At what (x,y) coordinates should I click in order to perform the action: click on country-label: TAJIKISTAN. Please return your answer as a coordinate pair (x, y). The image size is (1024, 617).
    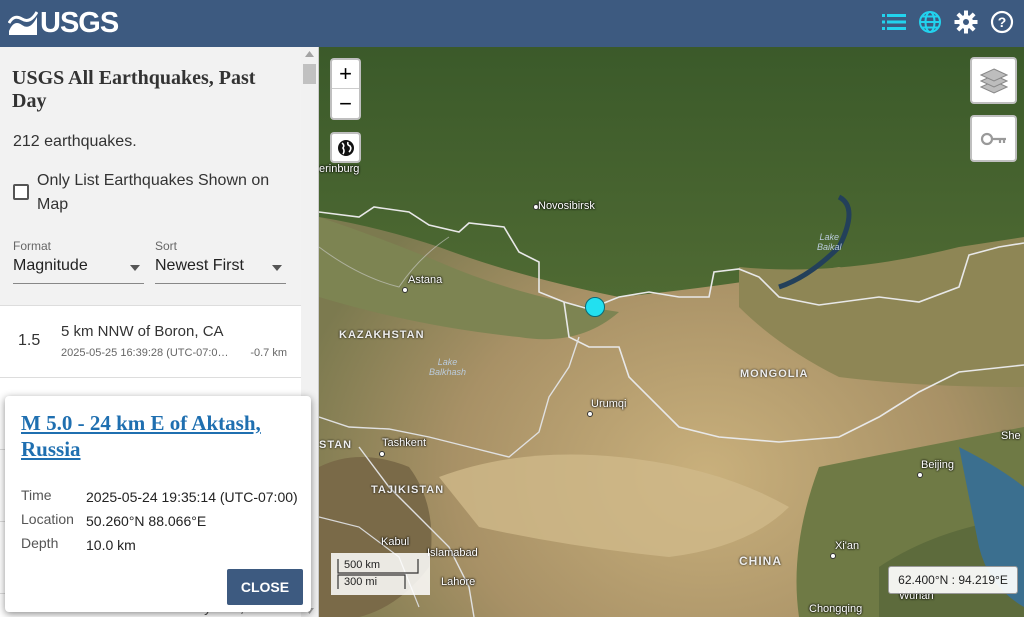
    Looking at the image, I should click on (408, 490).